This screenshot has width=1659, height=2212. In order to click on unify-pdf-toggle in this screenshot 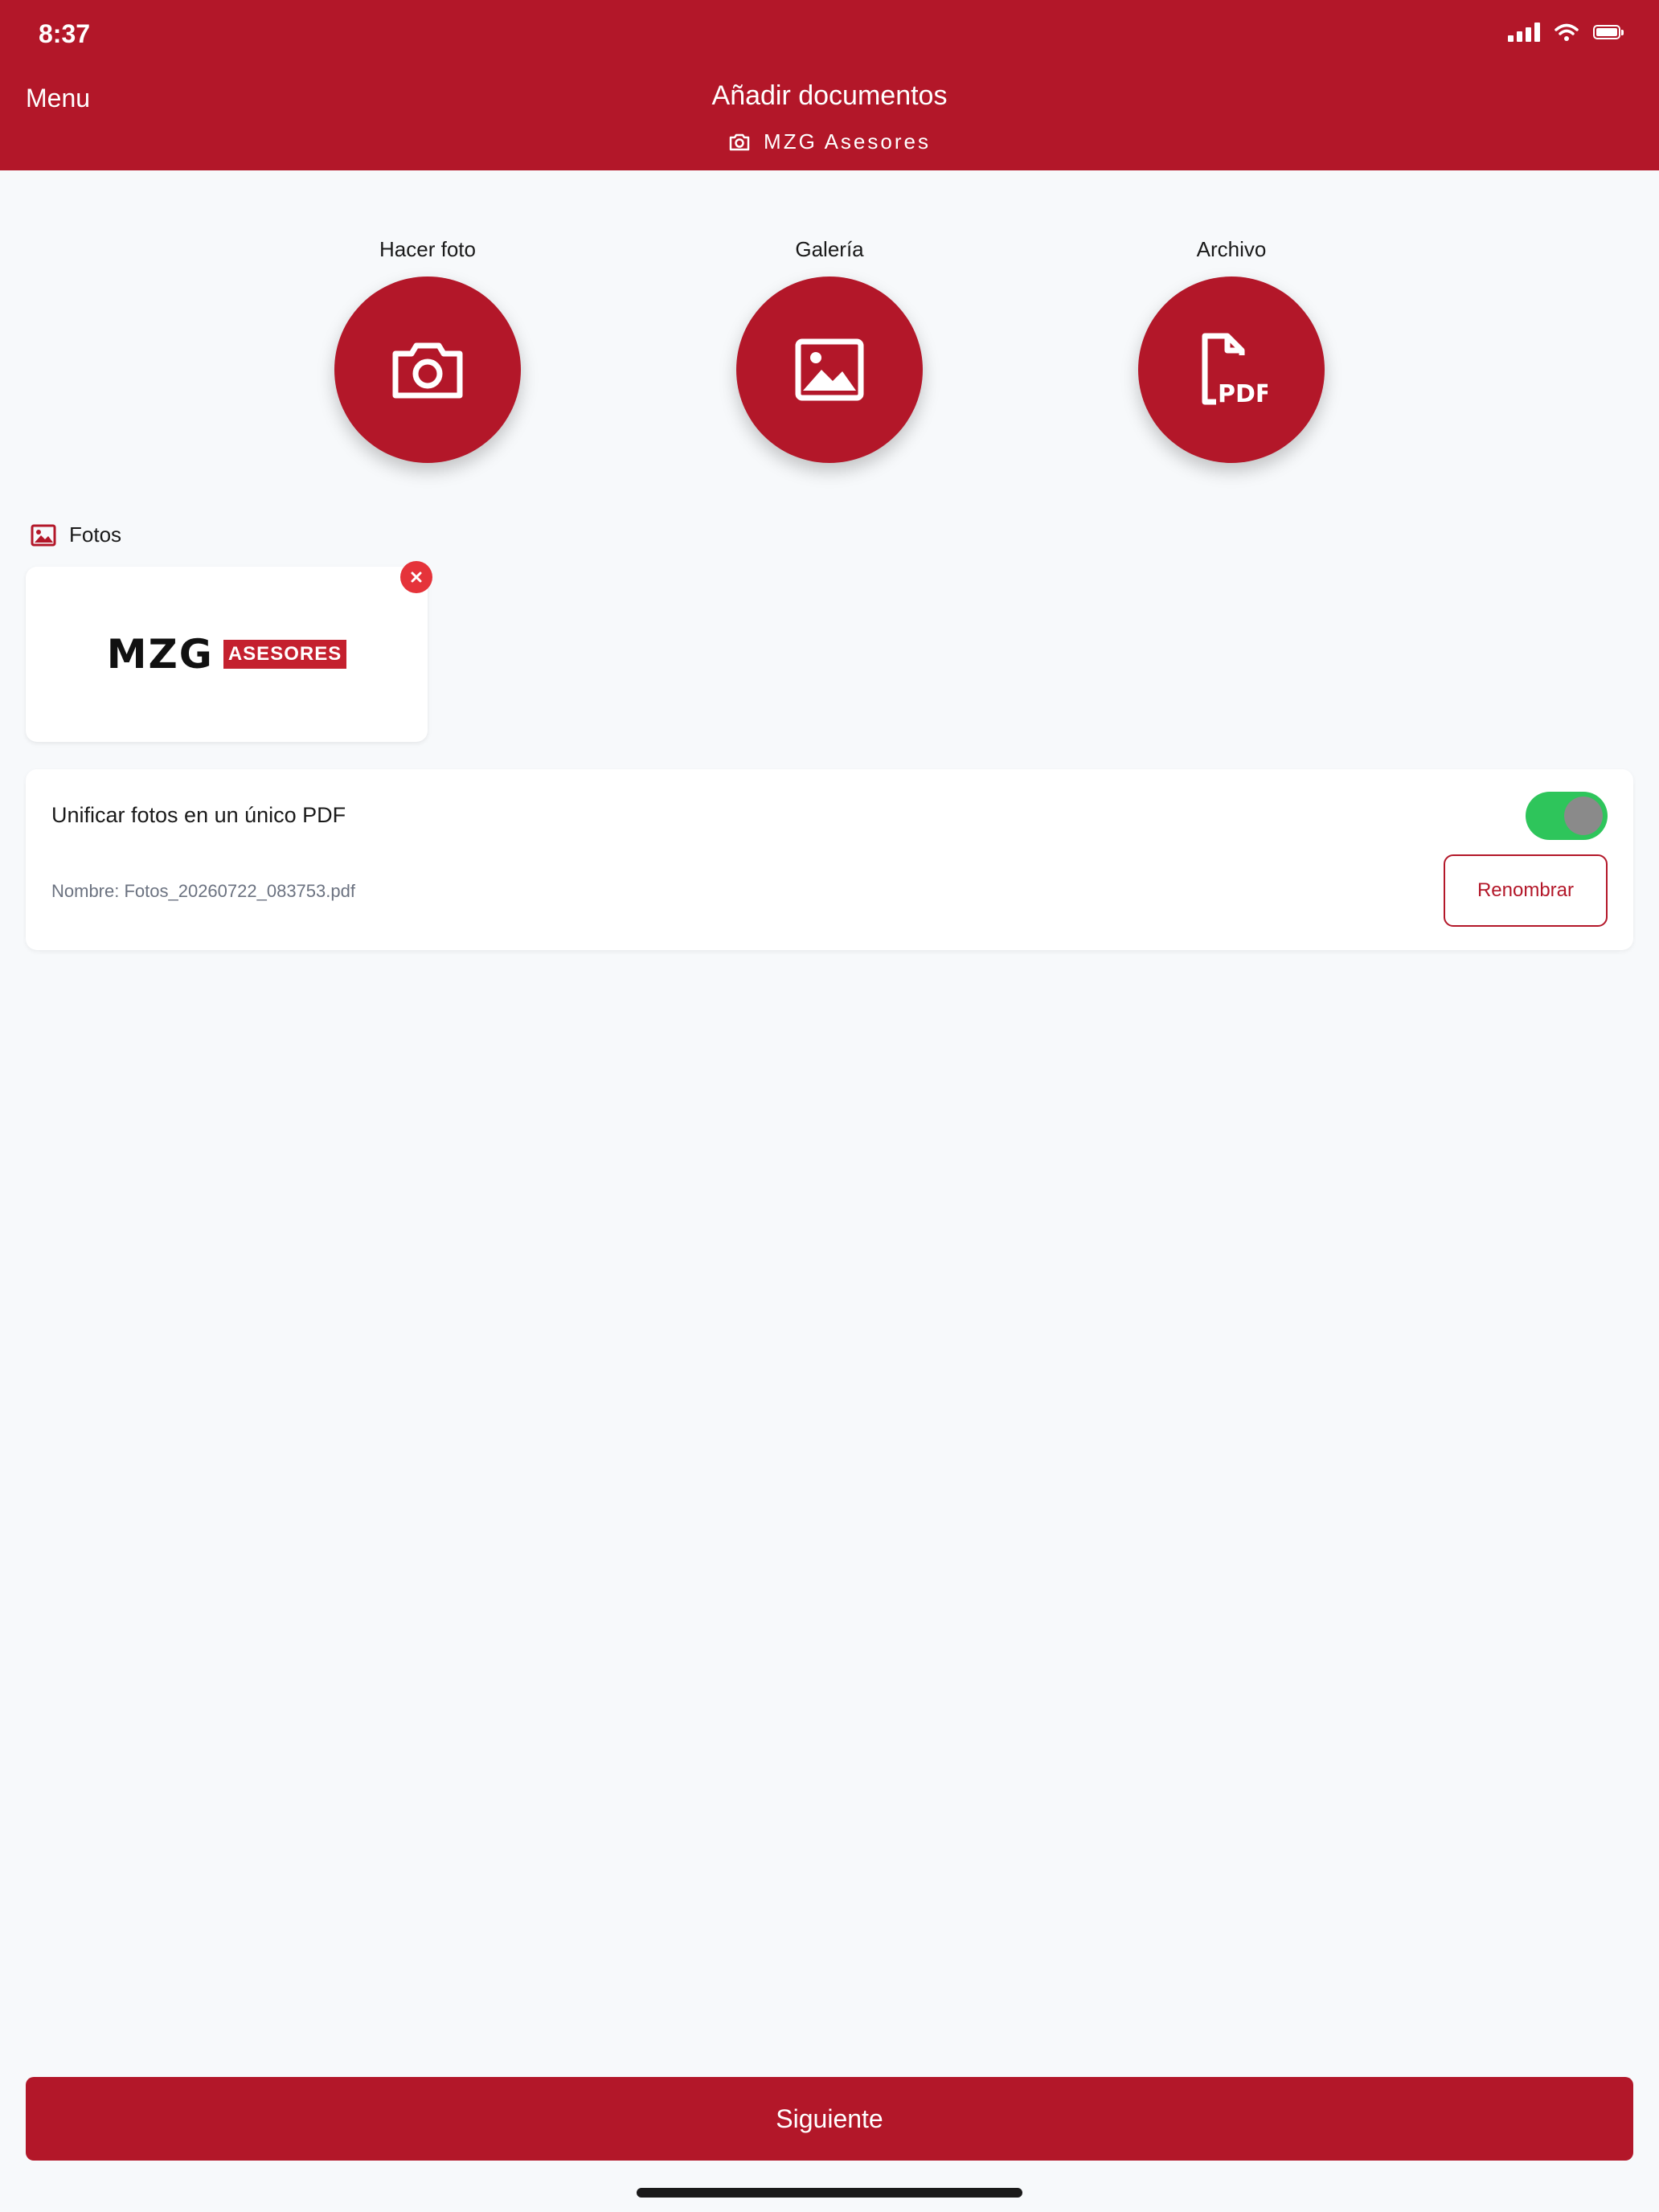, I will do `click(1567, 816)`.